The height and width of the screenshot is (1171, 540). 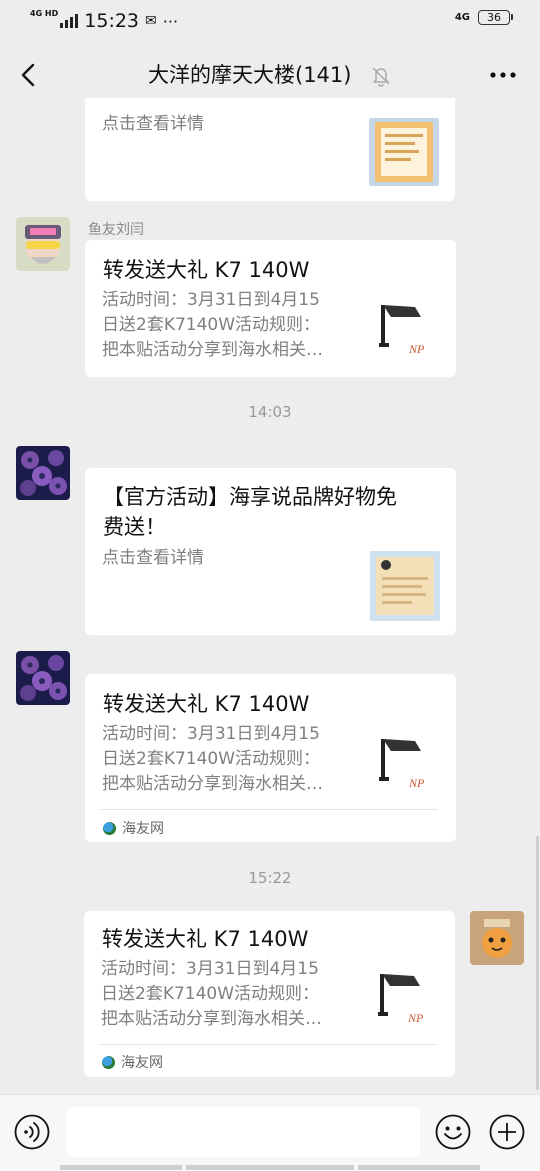 I want to click on time-divider: 15:22, so click(x=270, y=878).